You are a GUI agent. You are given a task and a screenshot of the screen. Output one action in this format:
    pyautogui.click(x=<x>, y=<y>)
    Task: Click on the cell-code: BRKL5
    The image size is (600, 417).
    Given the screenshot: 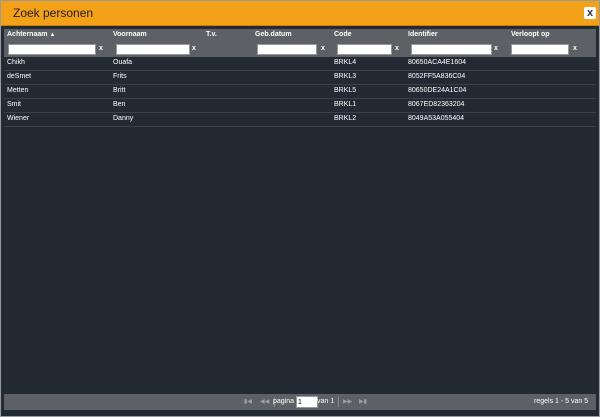 What is the action you would take?
    pyautogui.click(x=345, y=90)
    